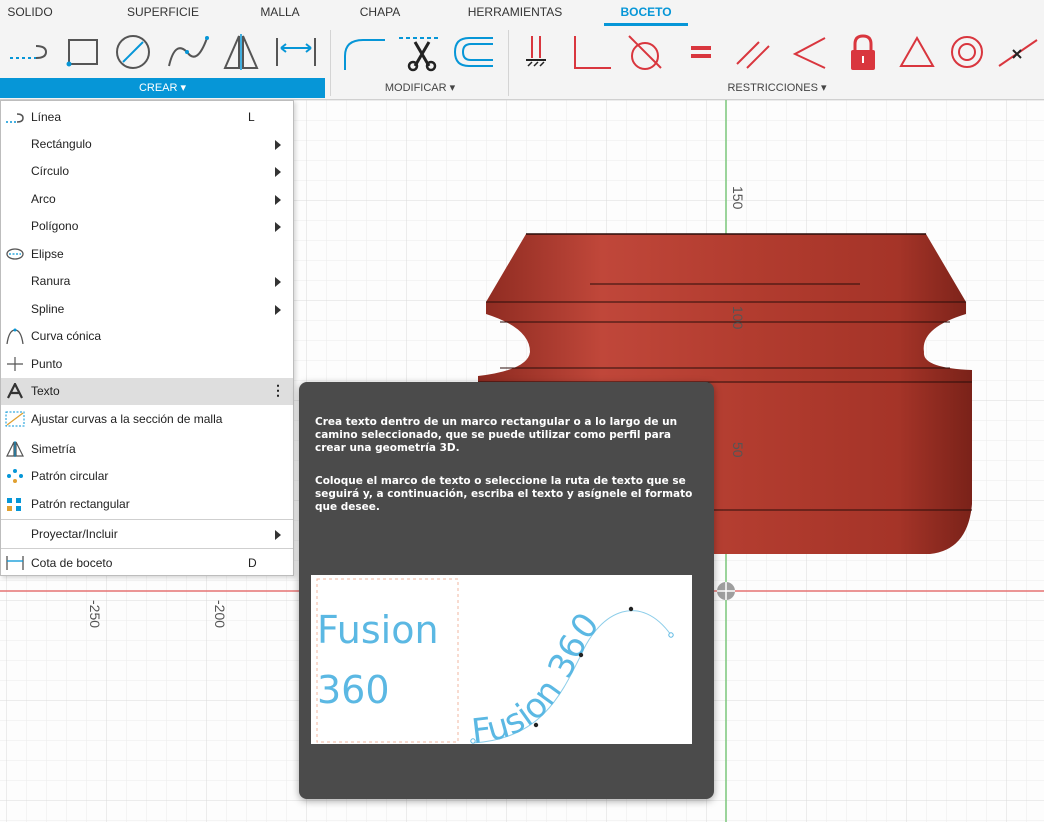  I want to click on toolbar: CREAR ▾ MODIFICAR ▾ RESTRICCIONES ▾, so click(522, 63).